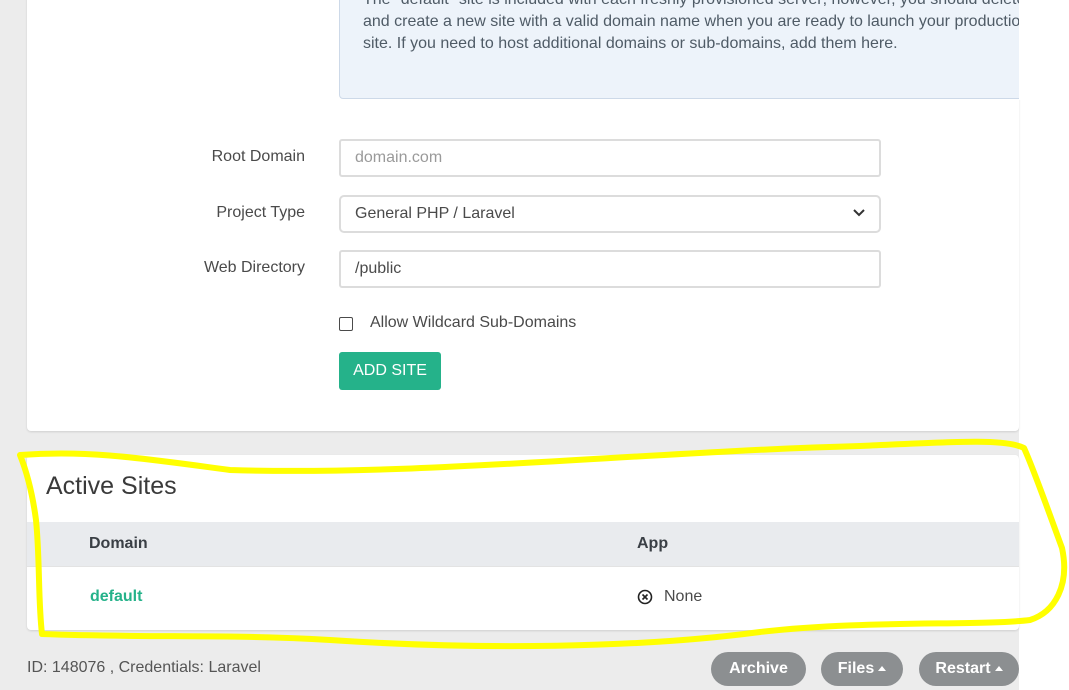 This screenshot has width=1069, height=690. I want to click on project-type-value: General PHP / Laravel, so click(435, 213).